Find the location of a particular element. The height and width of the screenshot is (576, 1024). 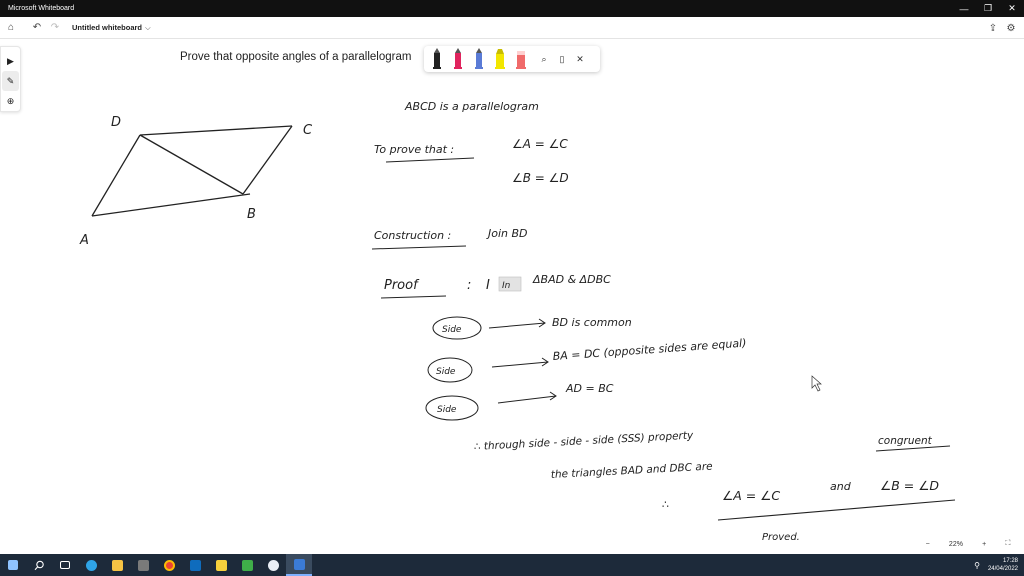

mouse-cursor-icon is located at coordinates (816, 383).